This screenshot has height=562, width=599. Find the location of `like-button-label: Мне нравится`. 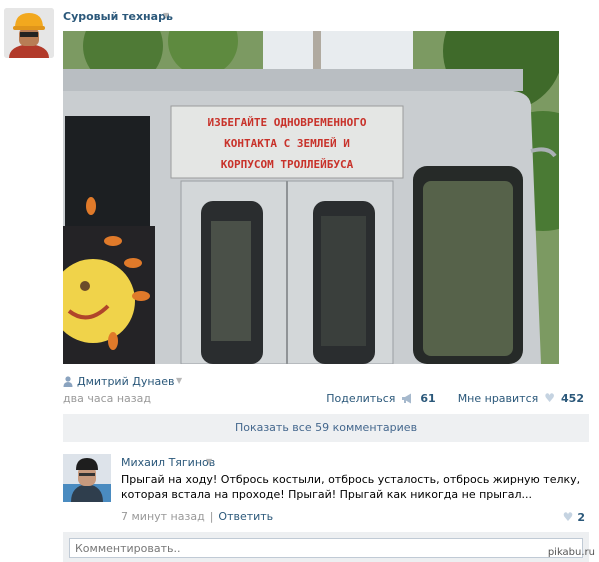

like-button-label: Мне нравится is located at coordinates (498, 398).